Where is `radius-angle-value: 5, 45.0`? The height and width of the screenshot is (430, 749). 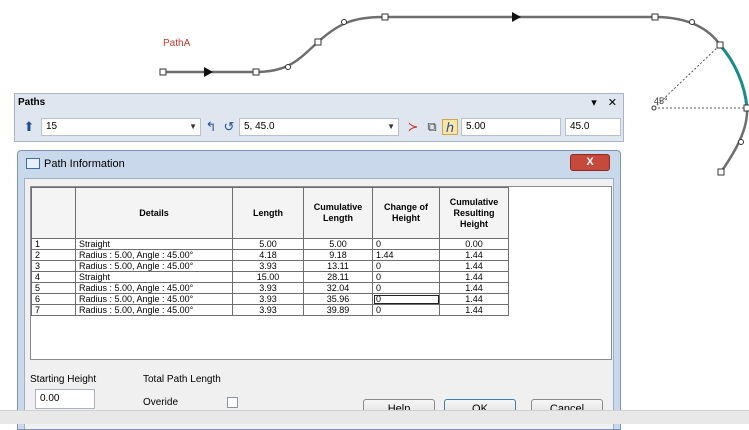
radius-angle-value: 5, 45.0 is located at coordinates (259, 126).